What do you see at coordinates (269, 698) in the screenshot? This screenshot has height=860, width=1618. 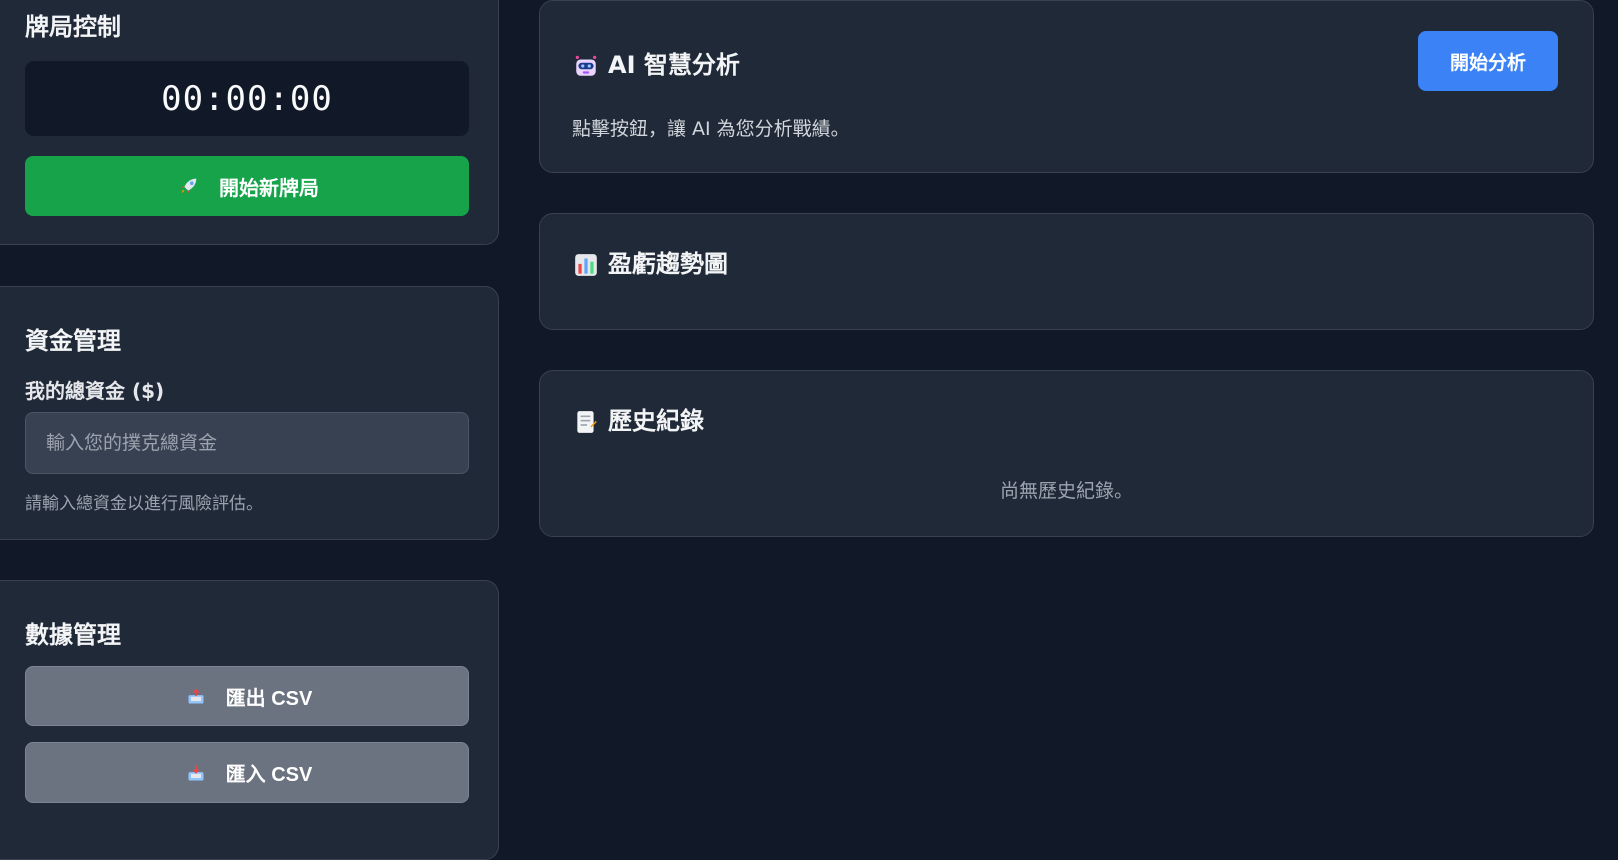 I see `export-csv-label: 匯出 CSV` at bounding box center [269, 698].